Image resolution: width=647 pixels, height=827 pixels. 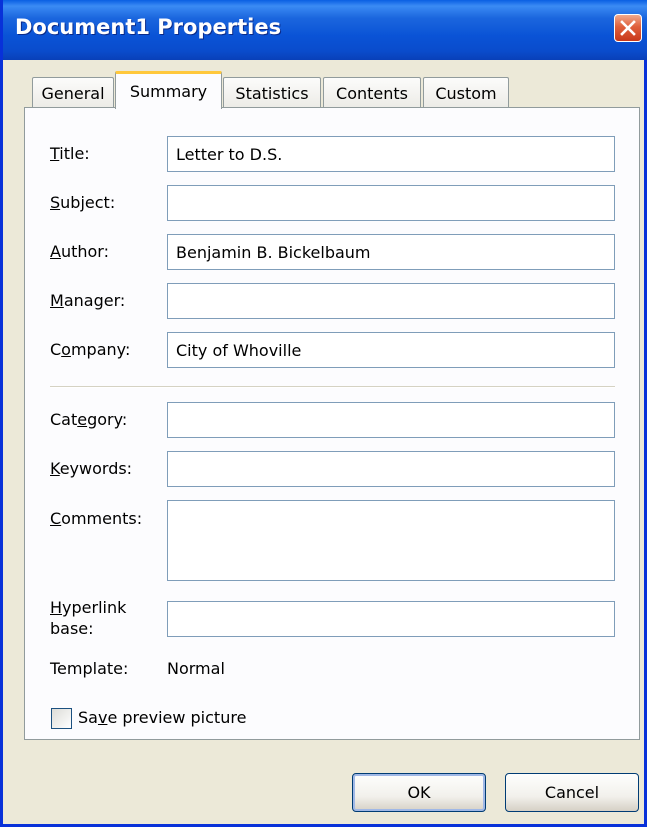 I want to click on tab-contents: Contents, so click(x=372, y=92).